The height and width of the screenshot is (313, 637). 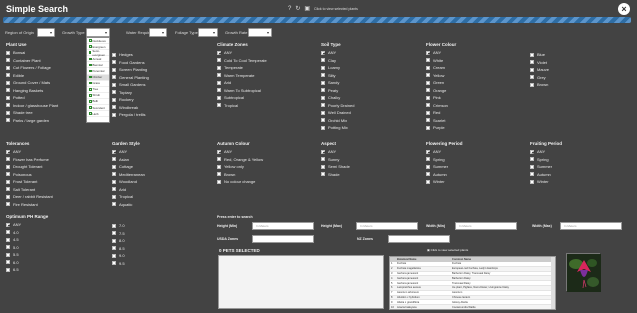 What do you see at coordinates (240, 167) in the screenshot?
I see `checkbox-item: Yellow only` at bounding box center [240, 167].